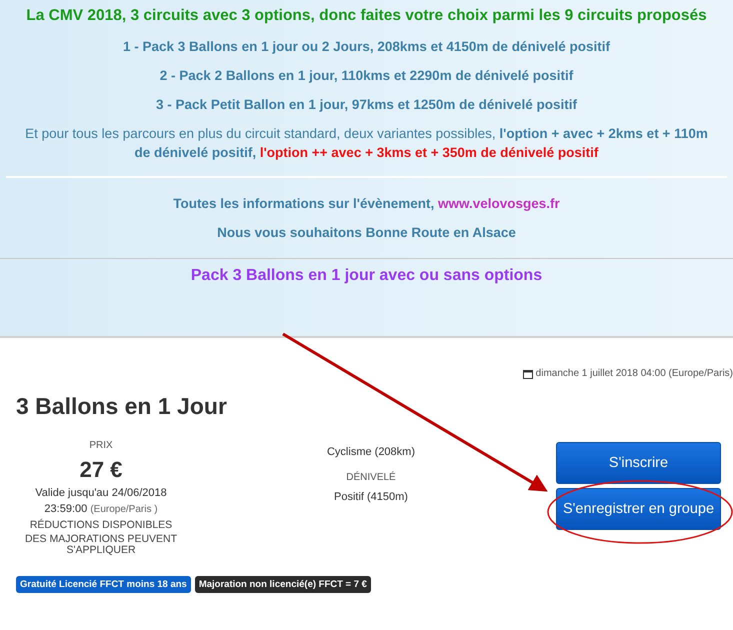 The width and height of the screenshot is (733, 630). What do you see at coordinates (366, 104) in the screenshot?
I see `circuit-line: 3 - Pack Petit Ballon en 1 jour, 97kms et 1250m de dénivelé positif` at bounding box center [366, 104].